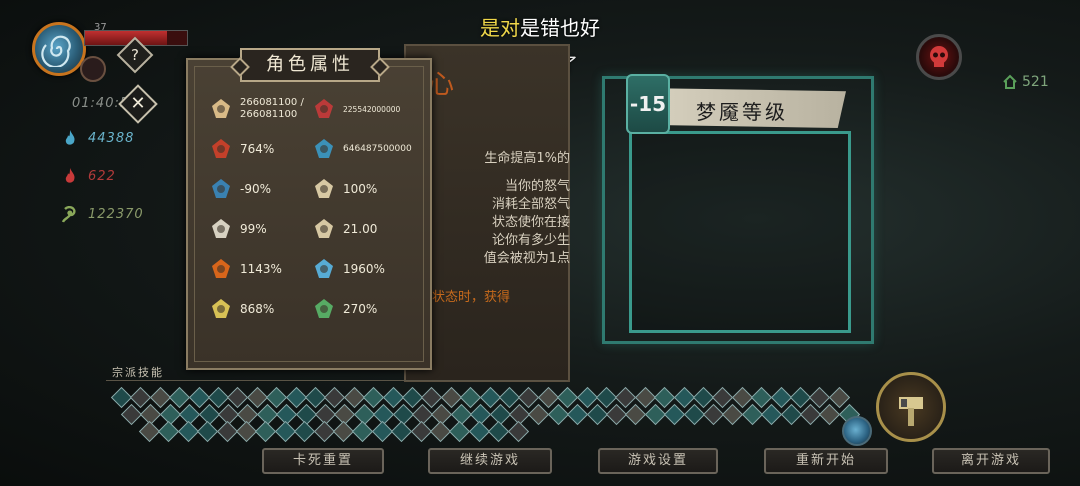  I want to click on dialogue-line-1: 是对是错也好, so click(540, 26).